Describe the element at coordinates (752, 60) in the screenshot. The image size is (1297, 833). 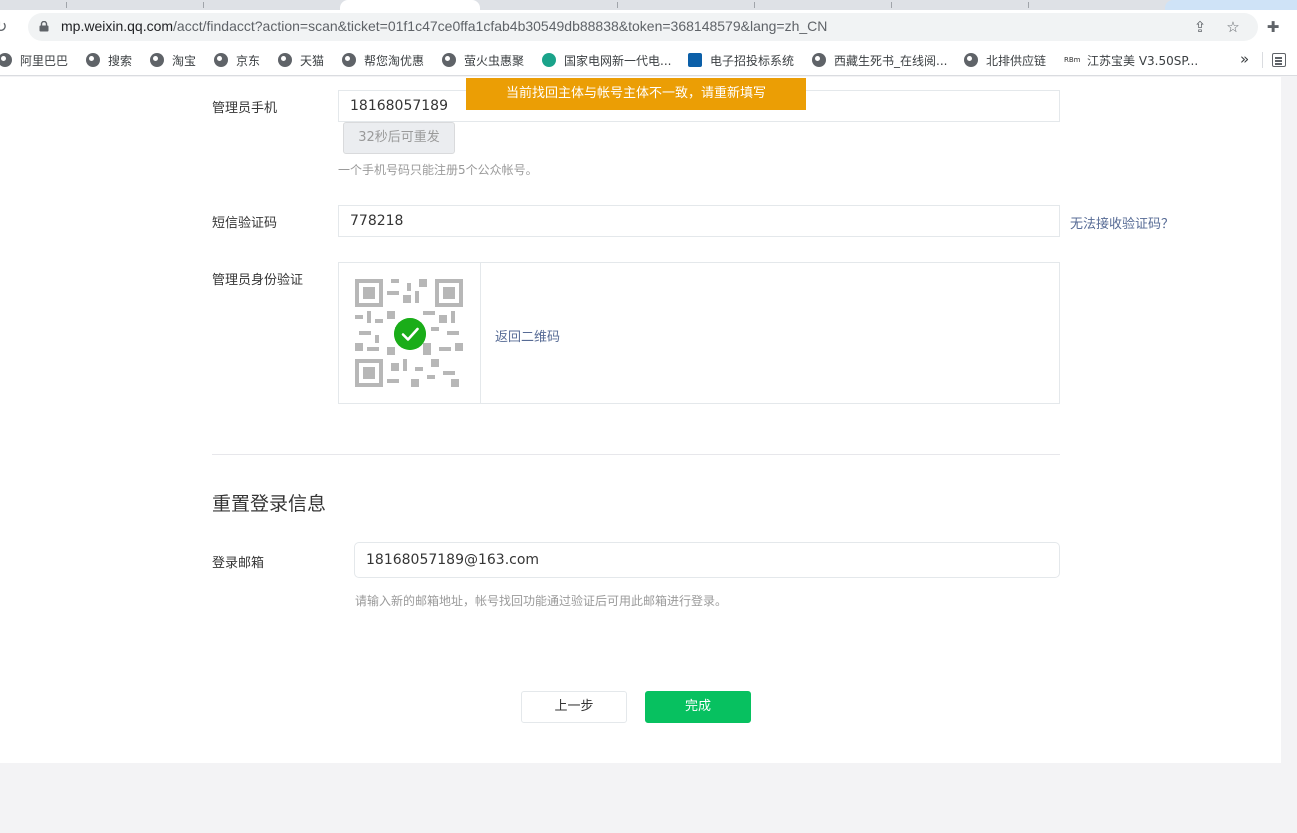
I see `bookmark-label: 电子招投标系统` at that location.